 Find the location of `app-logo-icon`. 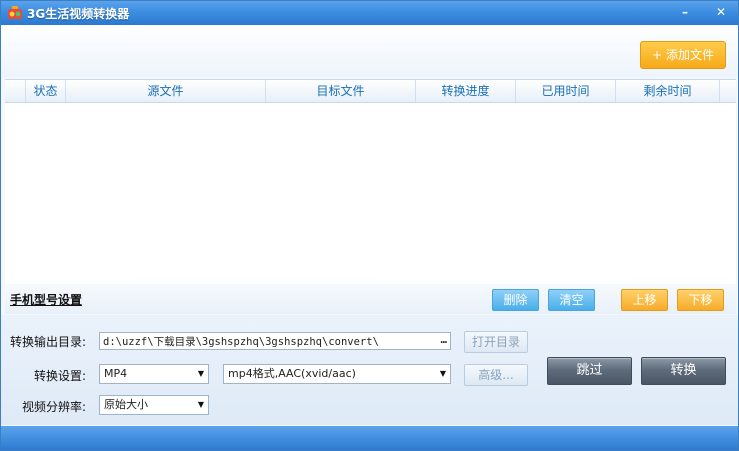

app-logo-icon is located at coordinates (15, 12).